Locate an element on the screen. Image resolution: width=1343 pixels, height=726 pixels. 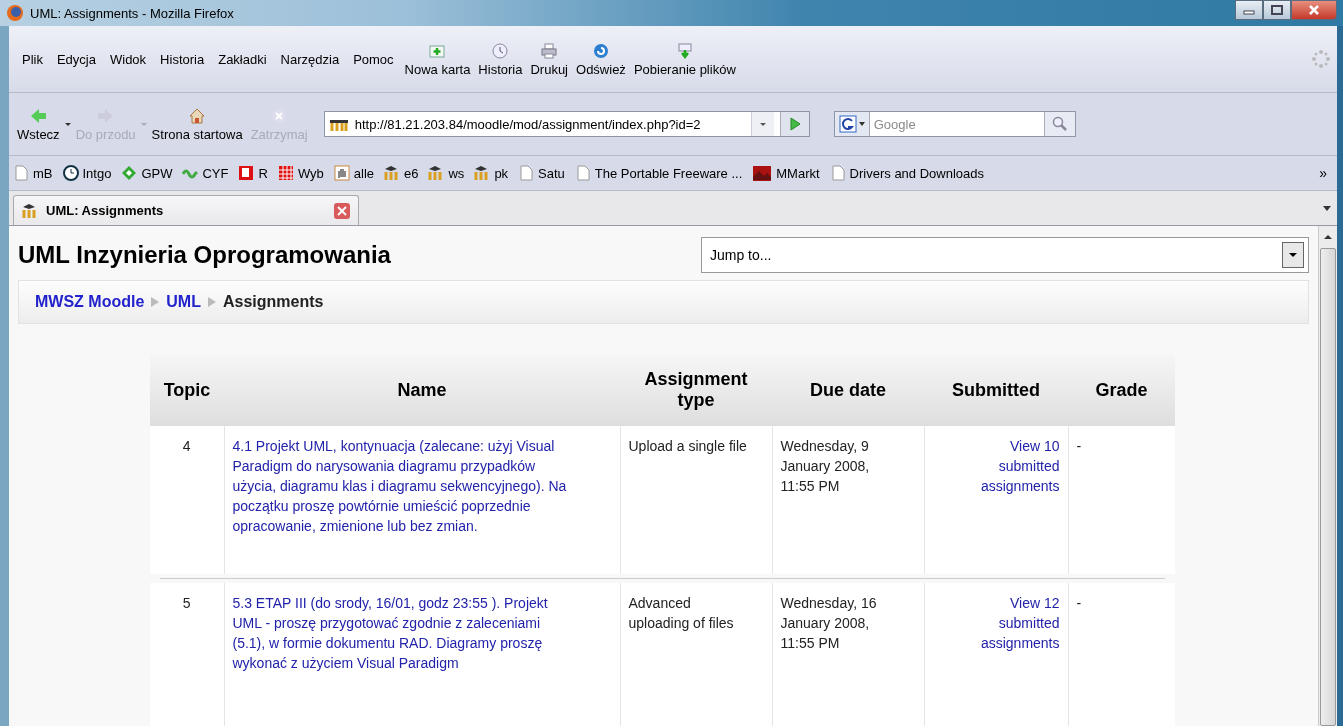
scroll-up-icon is located at coordinates (1328, 237).